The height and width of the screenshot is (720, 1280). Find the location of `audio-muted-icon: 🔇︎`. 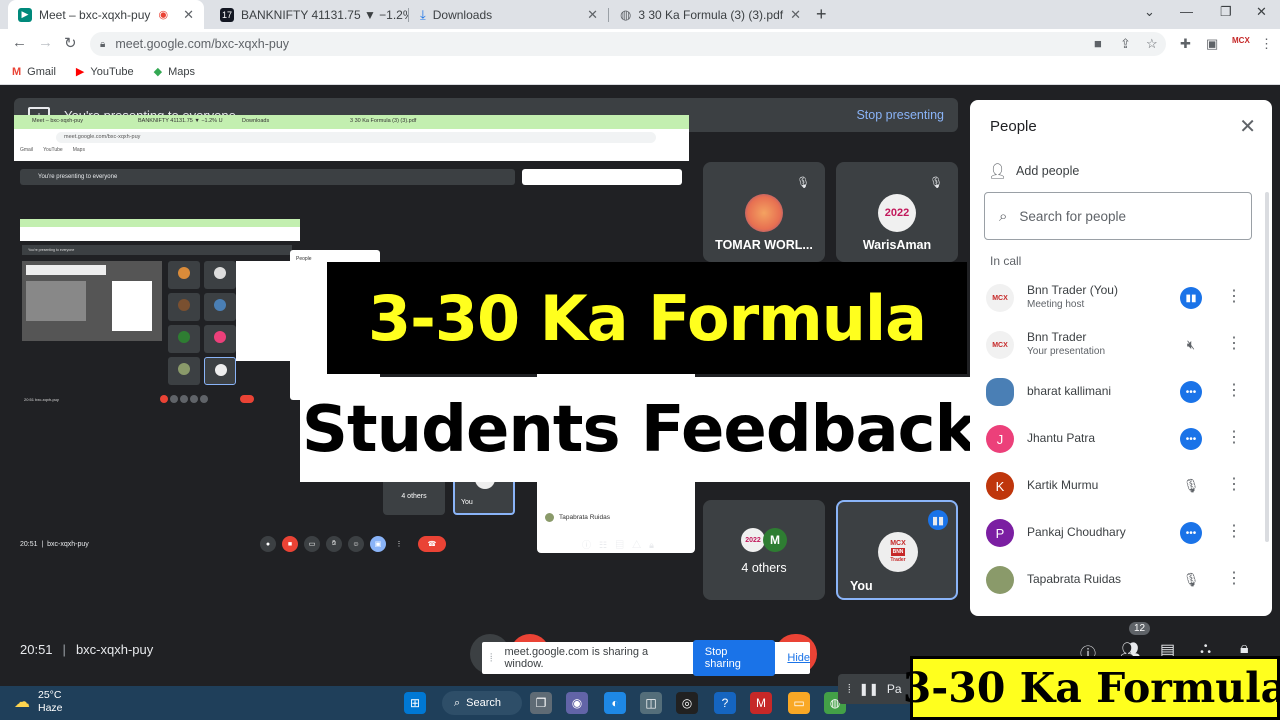

audio-muted-icon: 🔇︎ is located at coordinates (1191, 344).